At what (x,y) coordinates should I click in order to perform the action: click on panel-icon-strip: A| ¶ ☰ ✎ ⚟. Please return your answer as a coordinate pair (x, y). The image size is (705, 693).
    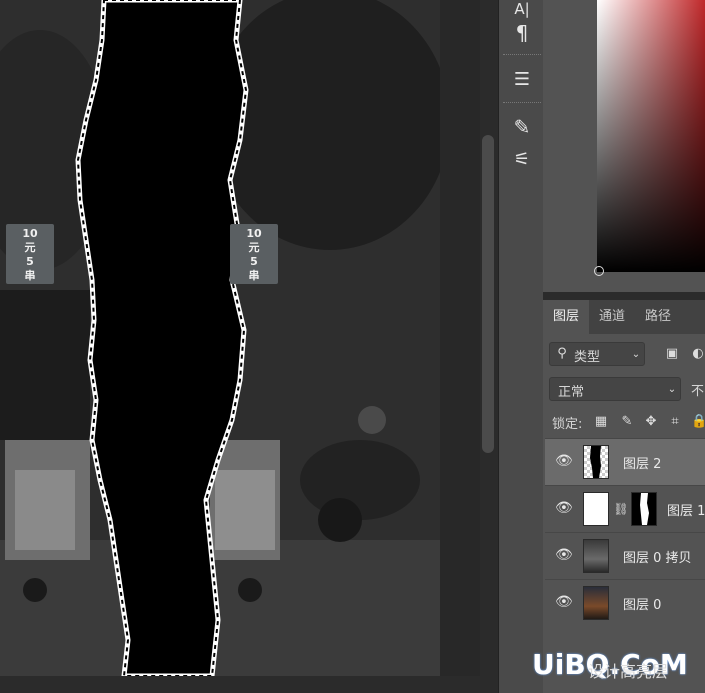
    Looking at the image, I should click on (521, 346).